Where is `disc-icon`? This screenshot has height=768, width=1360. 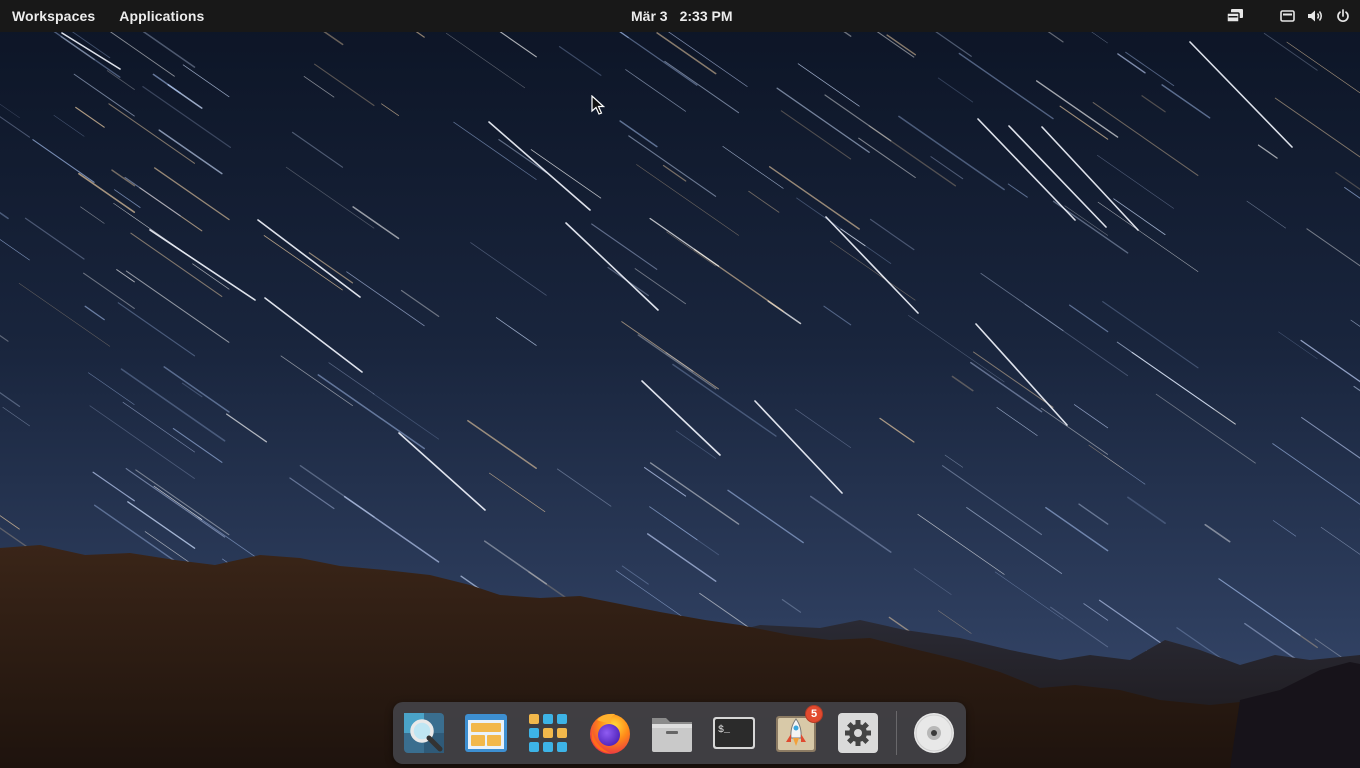
disc-icon is located at coordinates (934, 733).